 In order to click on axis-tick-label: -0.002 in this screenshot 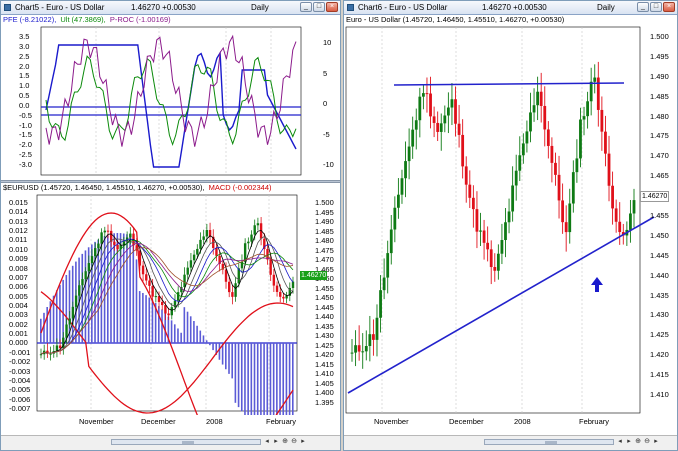, I will do `click(20, 362)`.